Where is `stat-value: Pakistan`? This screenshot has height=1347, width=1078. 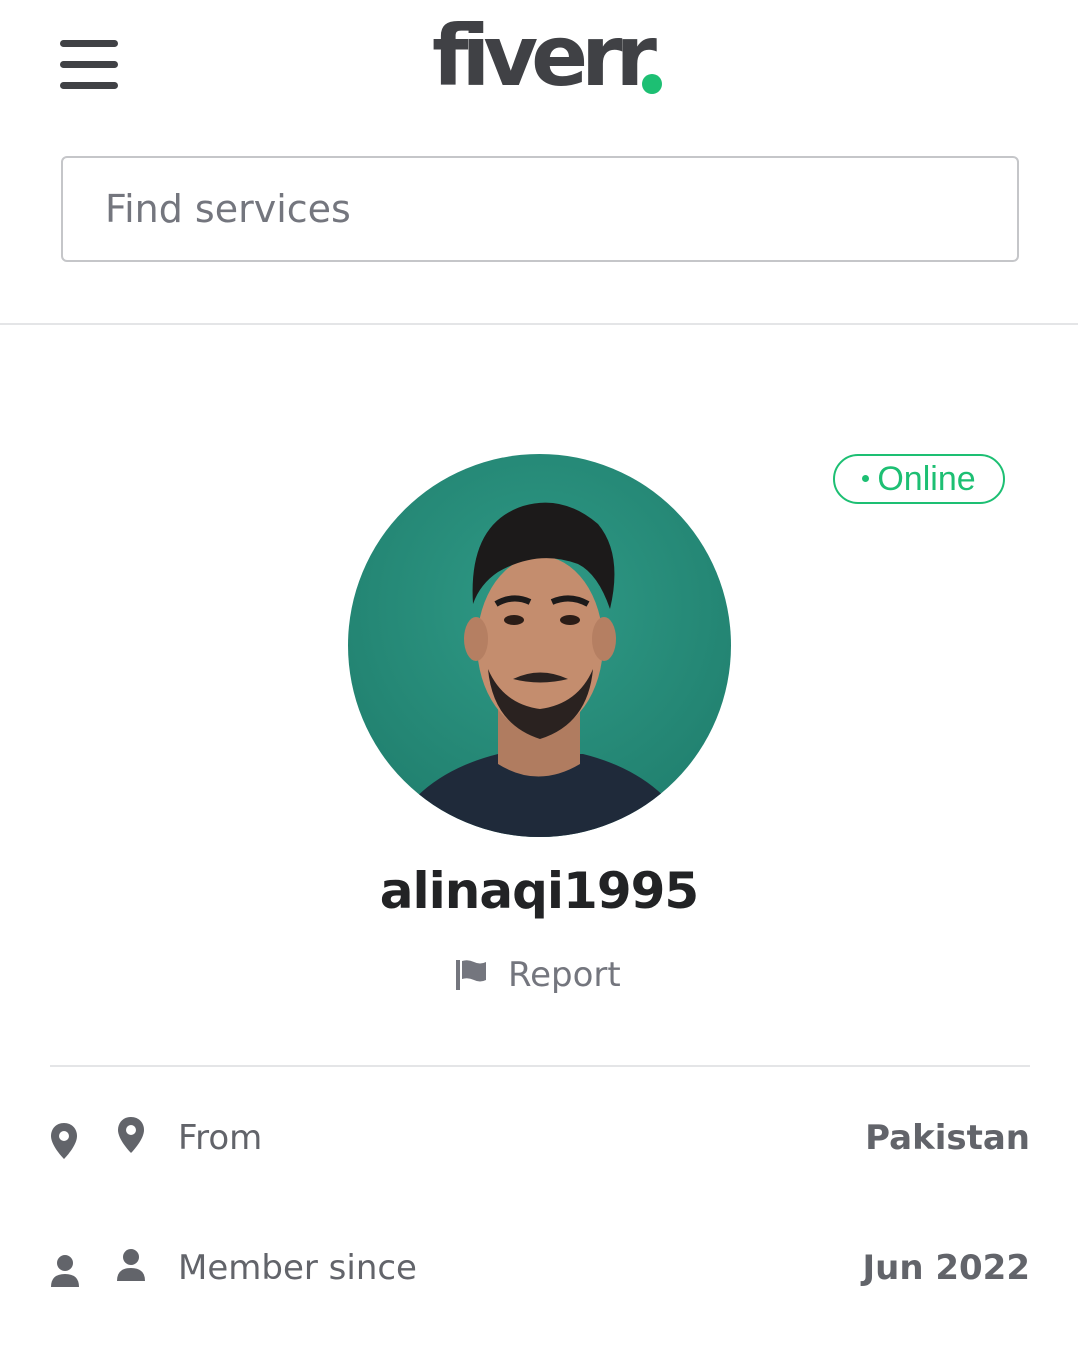 stat-value: Pakistan is located at coordinates (947, 1138).